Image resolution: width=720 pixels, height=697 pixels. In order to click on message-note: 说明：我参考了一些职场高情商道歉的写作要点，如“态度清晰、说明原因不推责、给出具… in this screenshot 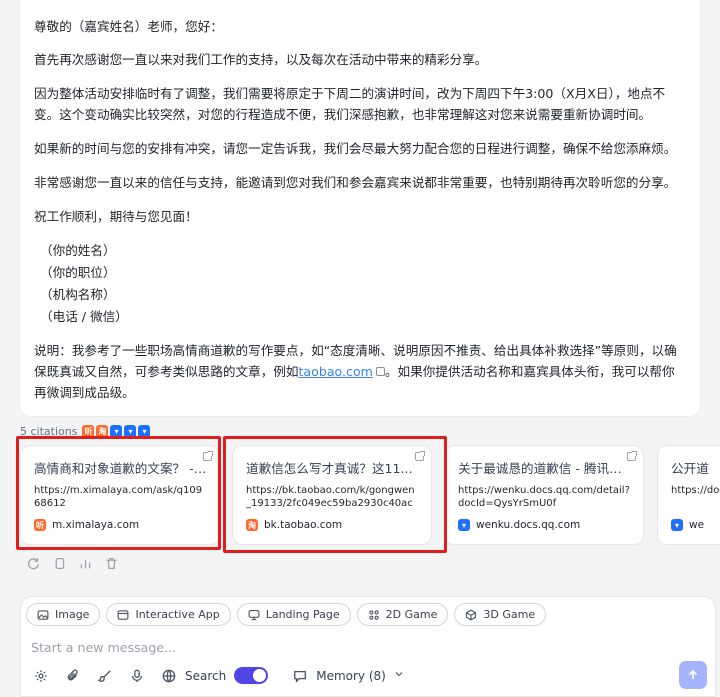, I will do `click(360, 371)`.